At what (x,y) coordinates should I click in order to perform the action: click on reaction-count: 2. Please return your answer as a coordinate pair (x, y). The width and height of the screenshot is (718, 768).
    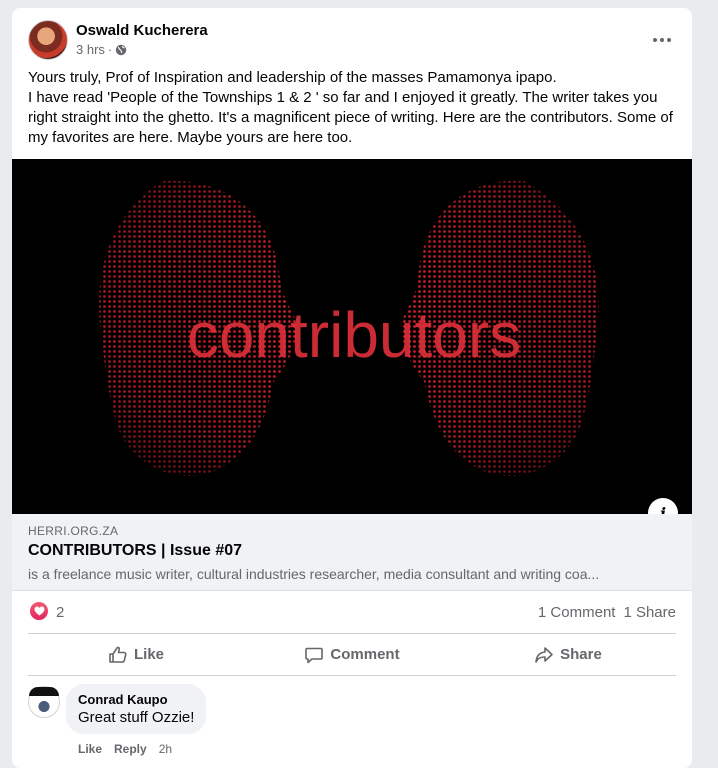
    Looking at the image, I should click on (60, 612).